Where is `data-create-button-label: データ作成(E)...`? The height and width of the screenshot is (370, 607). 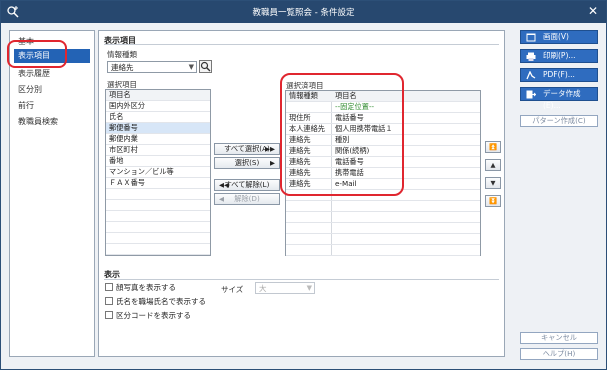
data-create-button-label: データ作成(E)... is located at coordinates (562, 99).